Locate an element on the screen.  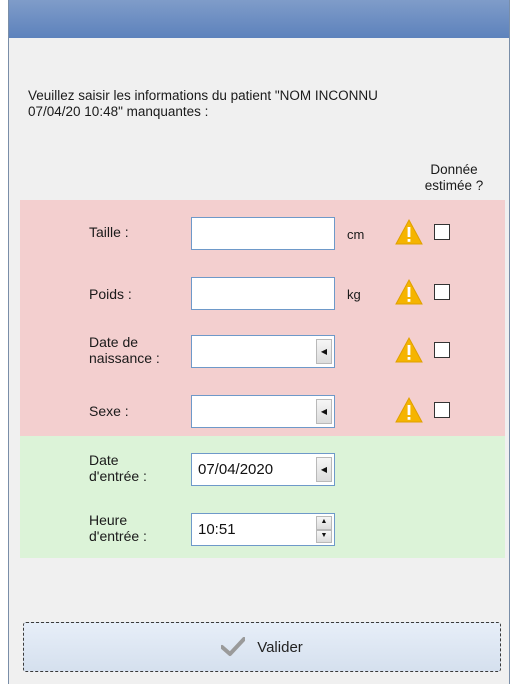
validate-button: Valider is located at coordinates (262, 647).